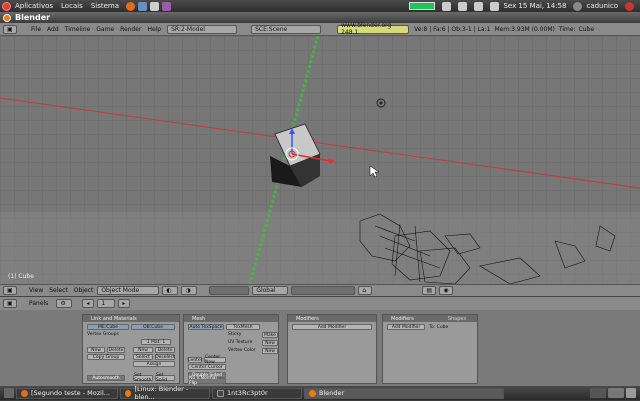  Describe the element at coordinates (331, 161) in the screenshot. I see `x-arrow` at that location.